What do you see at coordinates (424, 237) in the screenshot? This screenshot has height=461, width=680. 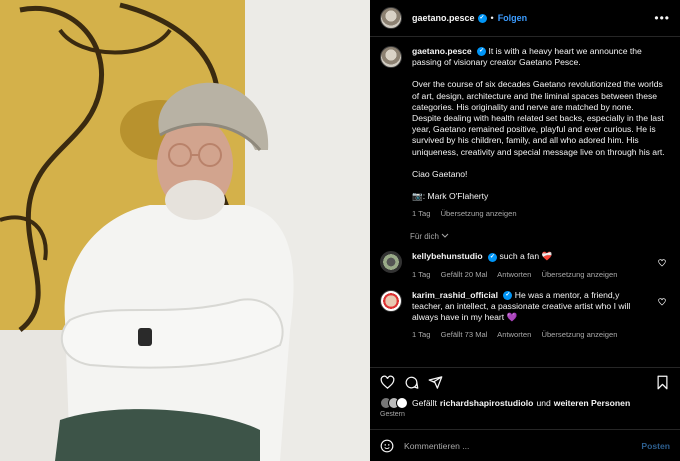 I see `for-you-label: Für dich` at bounding box center [424, 237].